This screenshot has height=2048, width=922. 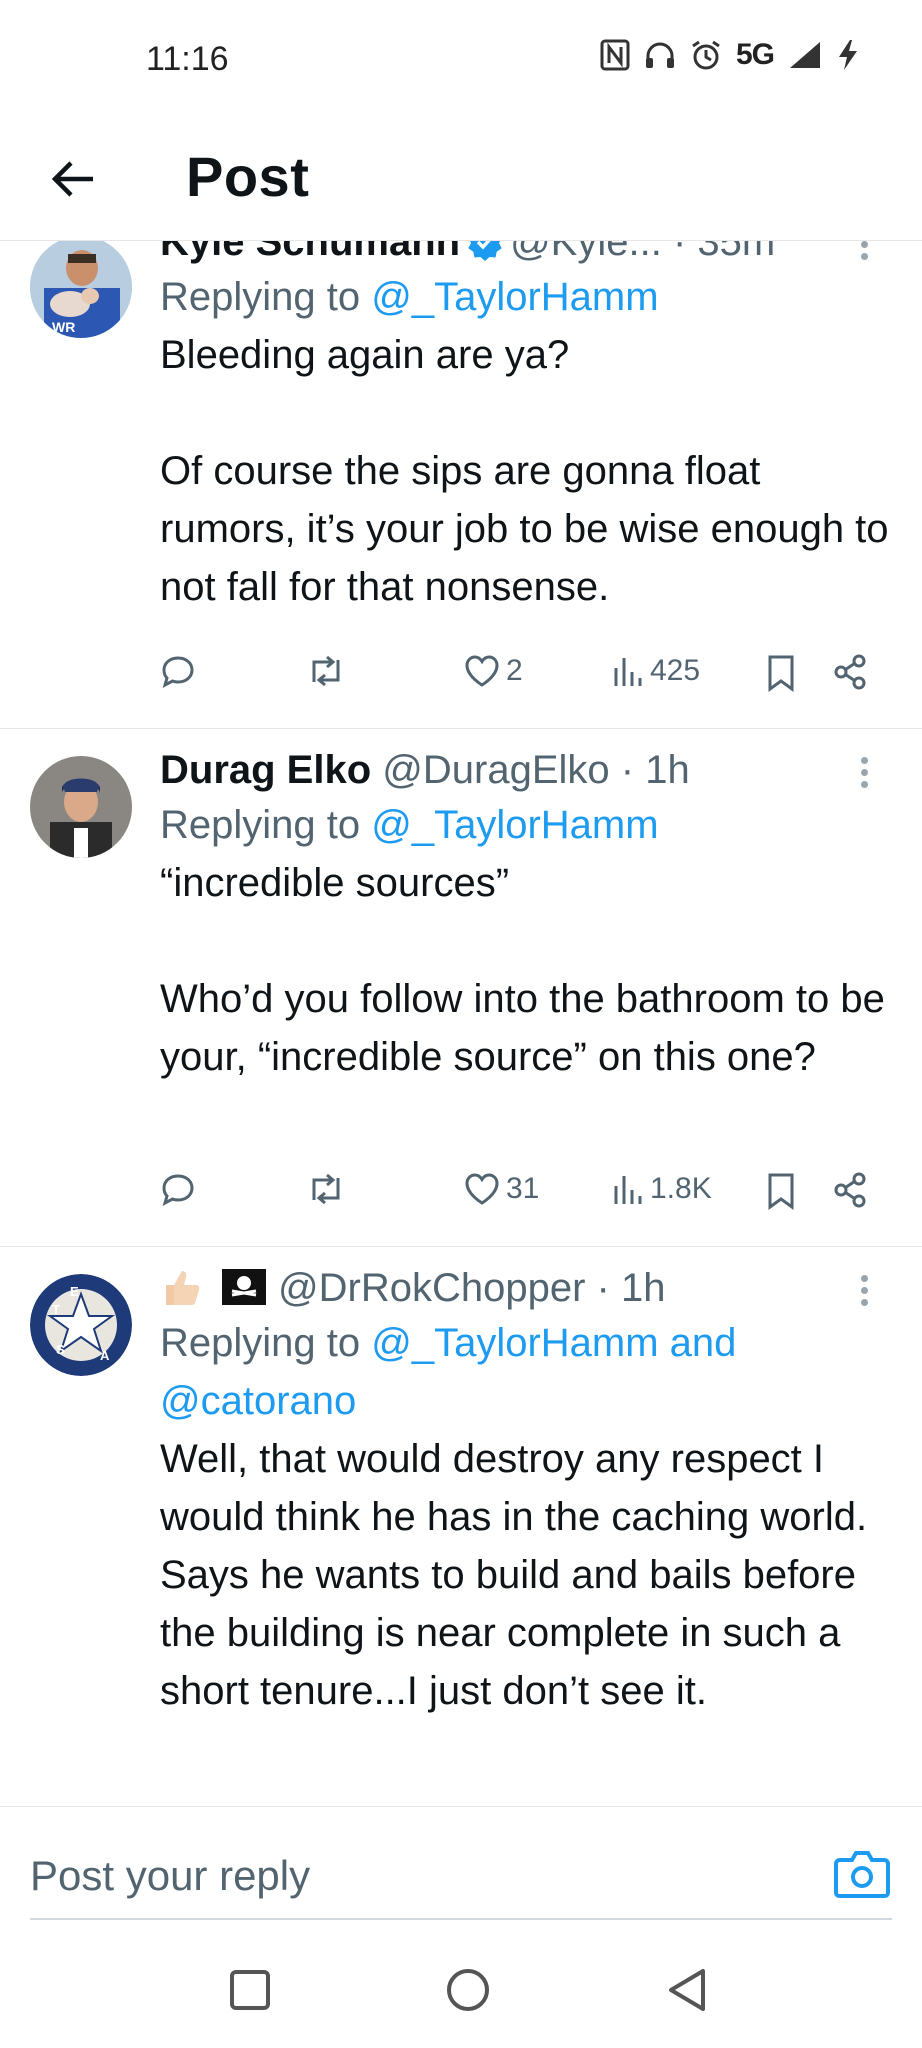 I want to click on view-count: 425, so click(x=675, y=670).